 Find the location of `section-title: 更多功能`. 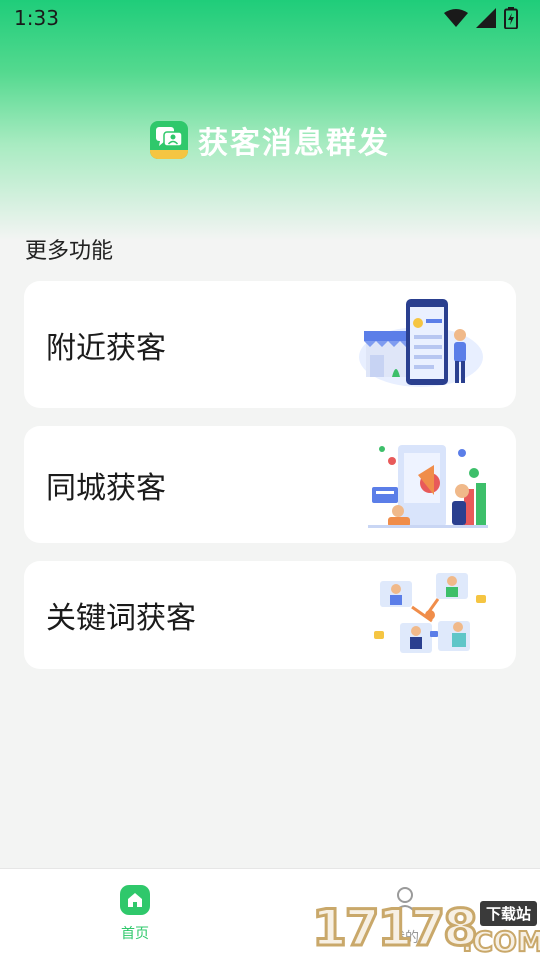

section-title: 更多功能 is located at coordinates (69, 251).